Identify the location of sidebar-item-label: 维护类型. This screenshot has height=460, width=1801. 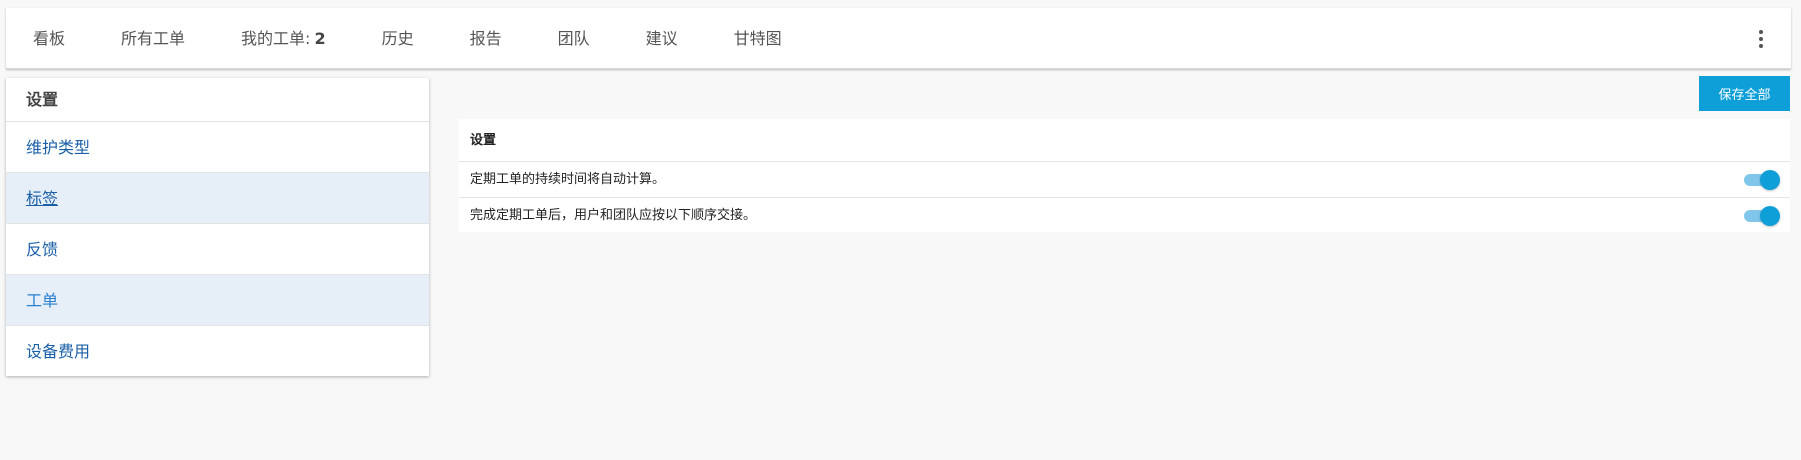
(58, 147).